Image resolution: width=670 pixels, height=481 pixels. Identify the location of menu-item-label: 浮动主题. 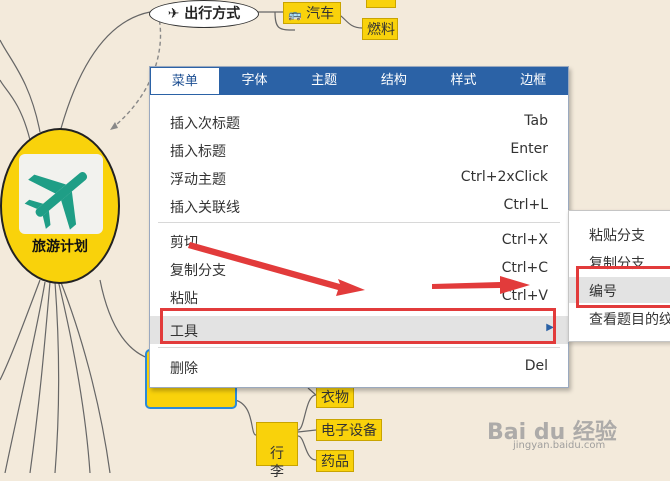
(198, 180).